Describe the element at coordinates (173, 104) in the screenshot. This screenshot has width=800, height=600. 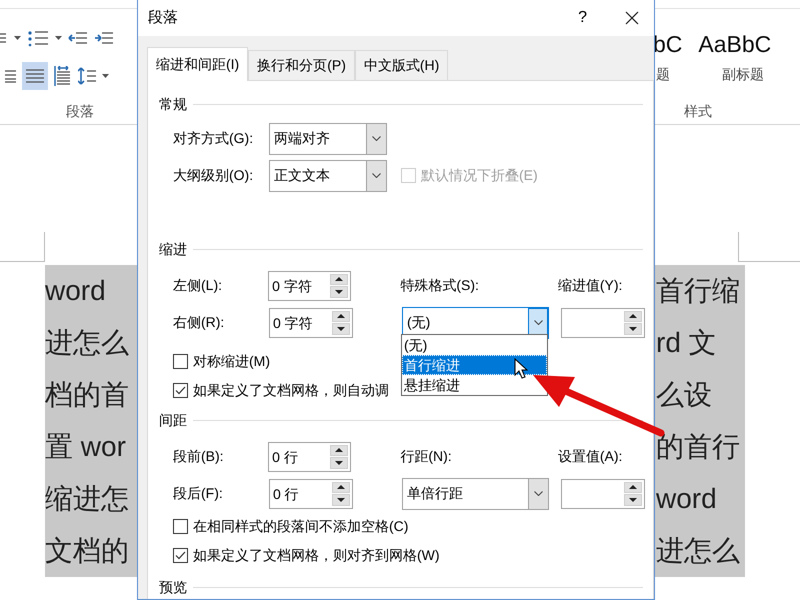
I see `section-heading: 常规` at that location.